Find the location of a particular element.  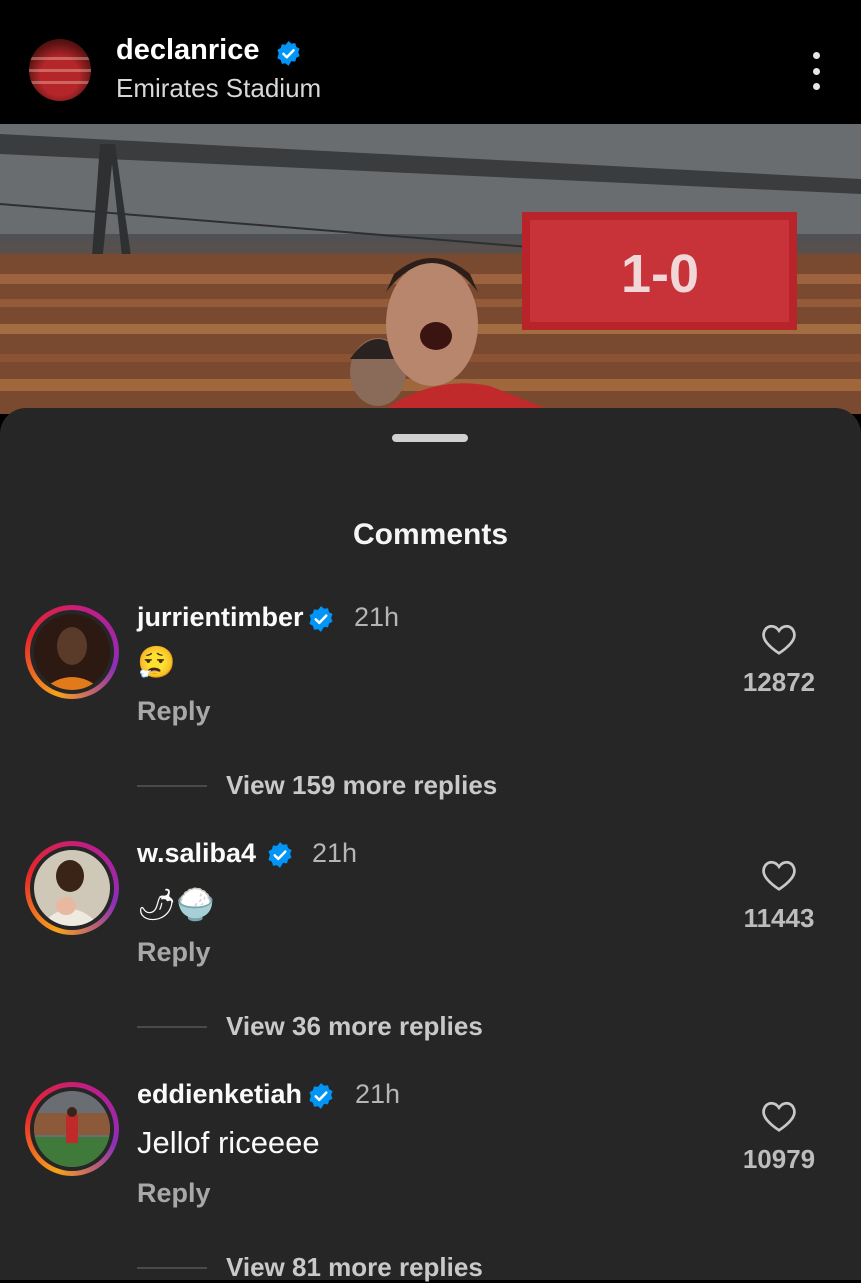

drag-handle is located at coordinates (430, 438).